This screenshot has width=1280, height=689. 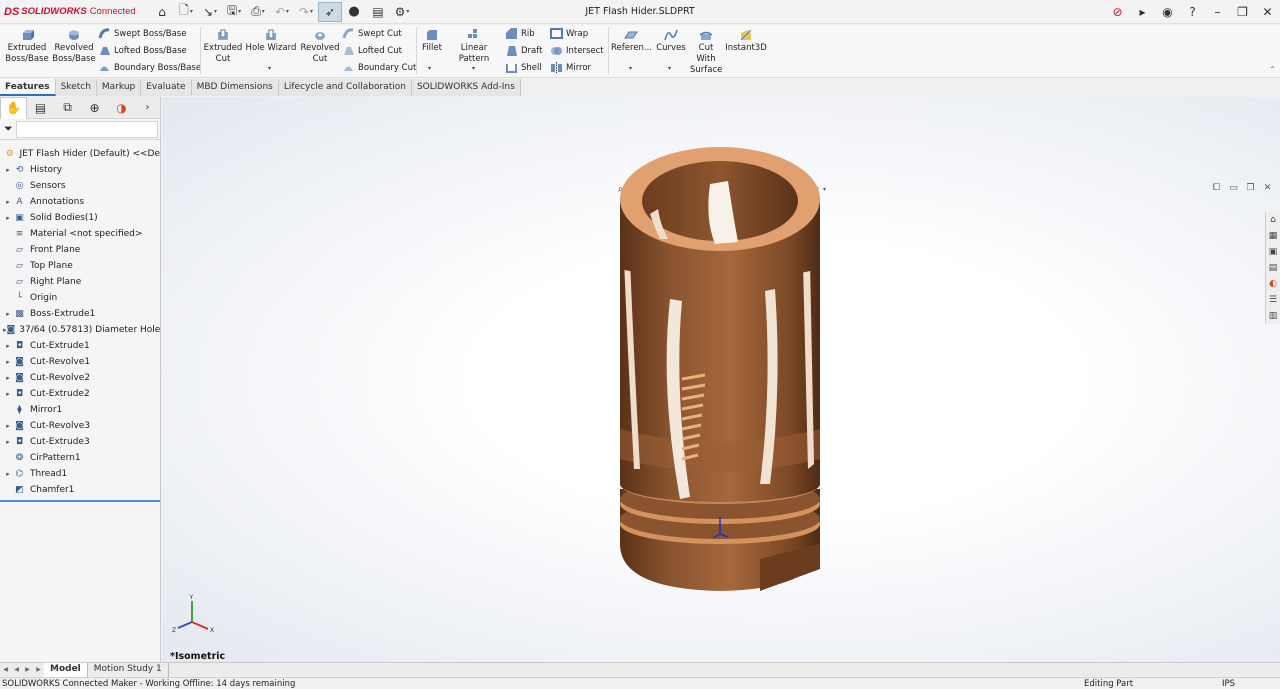 What do you see at coordinates (75, 12) in the screenshot?
I see `solidworks-logo: DS SOLIDWORKS Connected` at bounding box center [75, 12].